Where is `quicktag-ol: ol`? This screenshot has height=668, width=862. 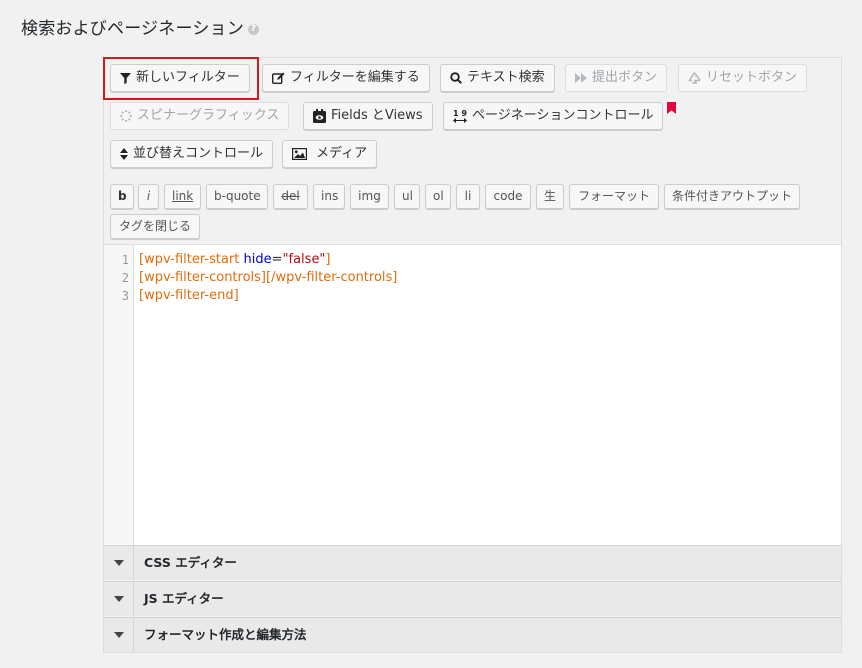 quicktag-ol: ol is located at coordinates (438, 196).